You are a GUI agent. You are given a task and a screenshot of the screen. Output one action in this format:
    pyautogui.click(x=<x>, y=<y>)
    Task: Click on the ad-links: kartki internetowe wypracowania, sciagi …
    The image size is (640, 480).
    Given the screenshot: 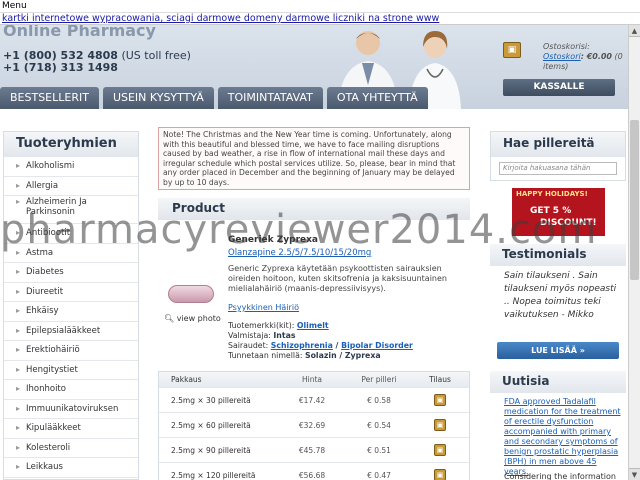 What is the action you would take?
    pyautogui.click(x=220, y=18)
    